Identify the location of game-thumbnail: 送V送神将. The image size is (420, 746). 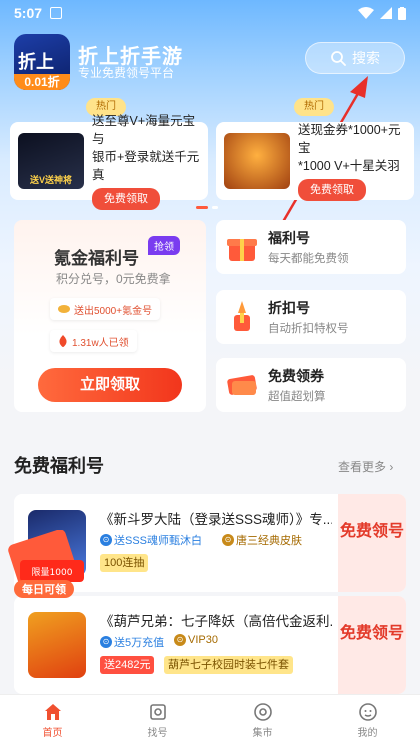
(51, 161).